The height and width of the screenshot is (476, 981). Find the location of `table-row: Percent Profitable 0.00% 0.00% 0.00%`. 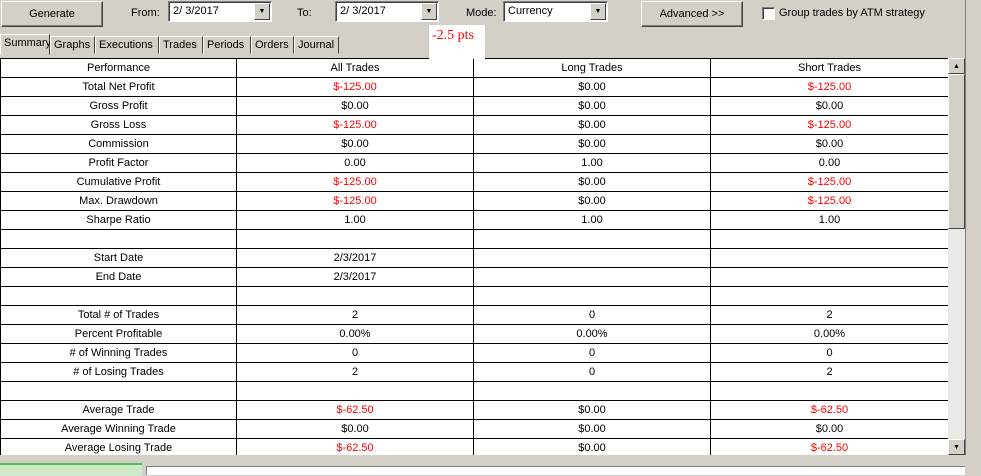

table-row: Percent Profitable 0.00% 0.00% 0.00% is located at coordinates (474, 334).